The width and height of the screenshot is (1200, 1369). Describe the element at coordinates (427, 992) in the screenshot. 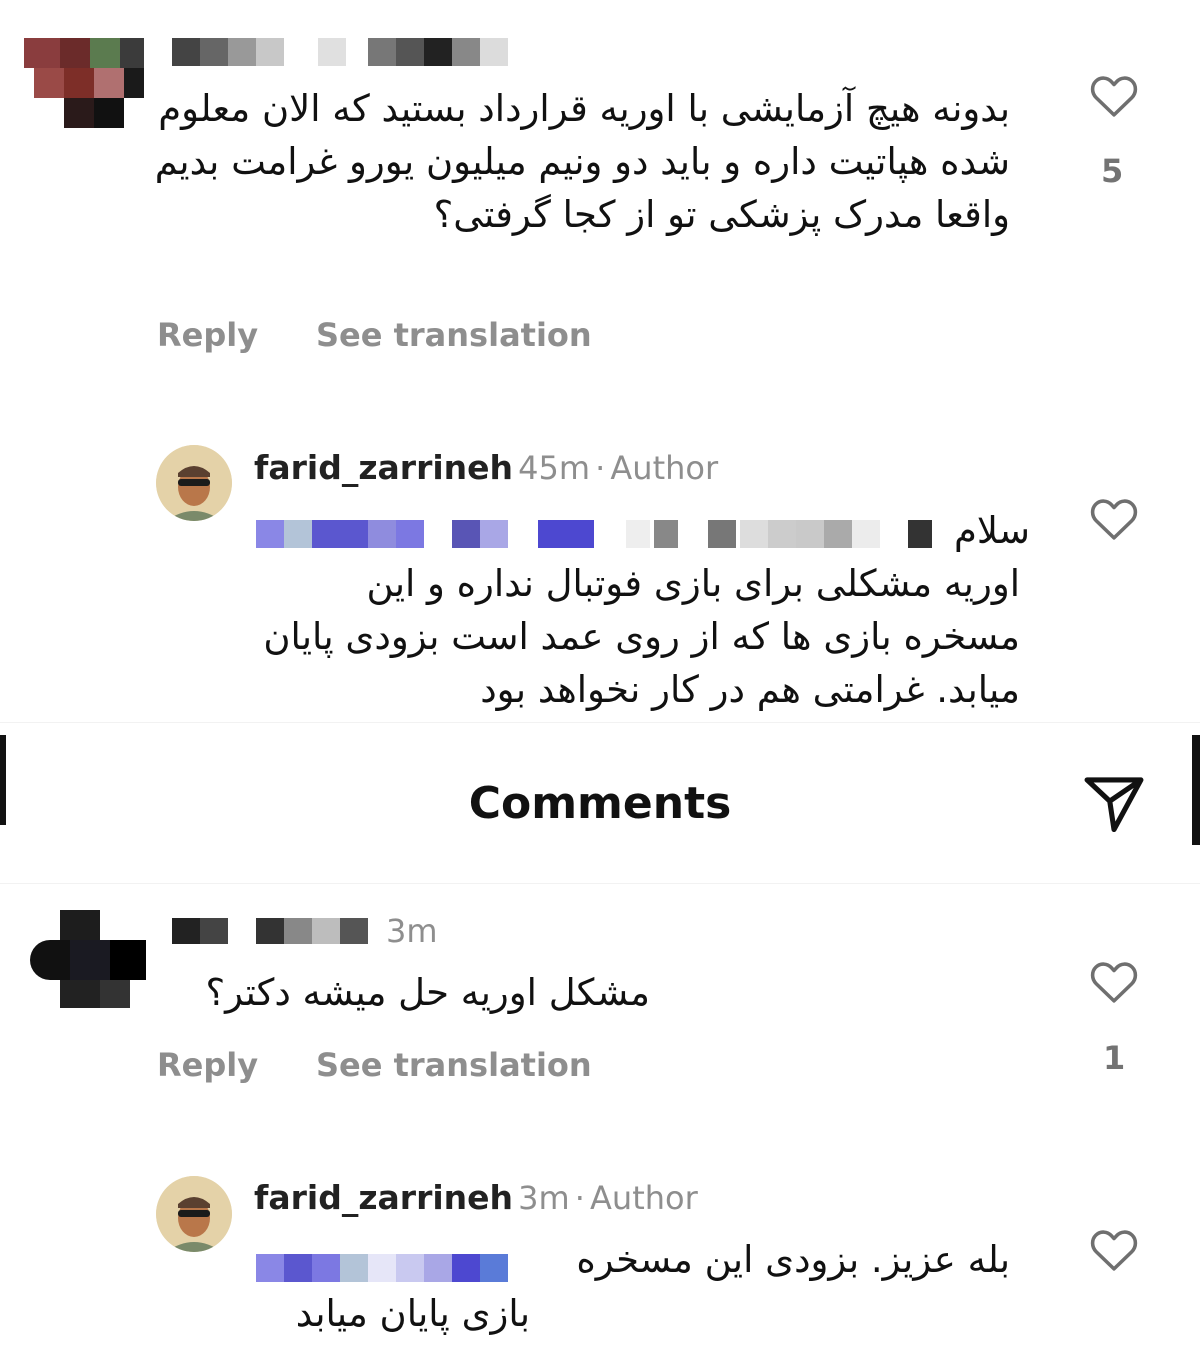

I see `comment-text: مشکل اوریه حل میشه دکتر؟` at that location.